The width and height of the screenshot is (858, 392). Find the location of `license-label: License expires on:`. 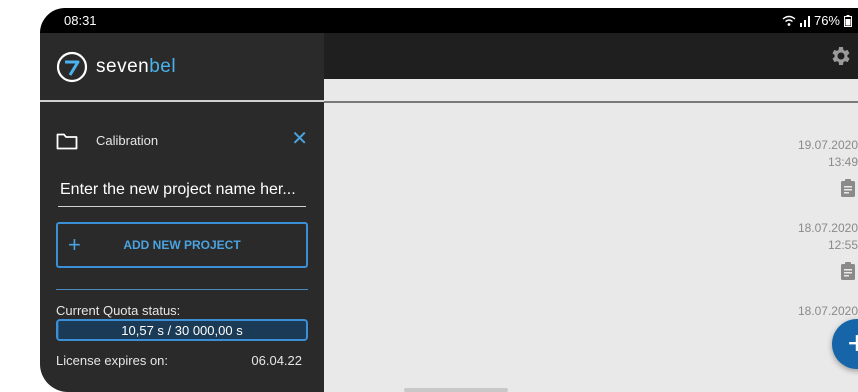

license-label: License expires on: is located at coordinates (112, 360).